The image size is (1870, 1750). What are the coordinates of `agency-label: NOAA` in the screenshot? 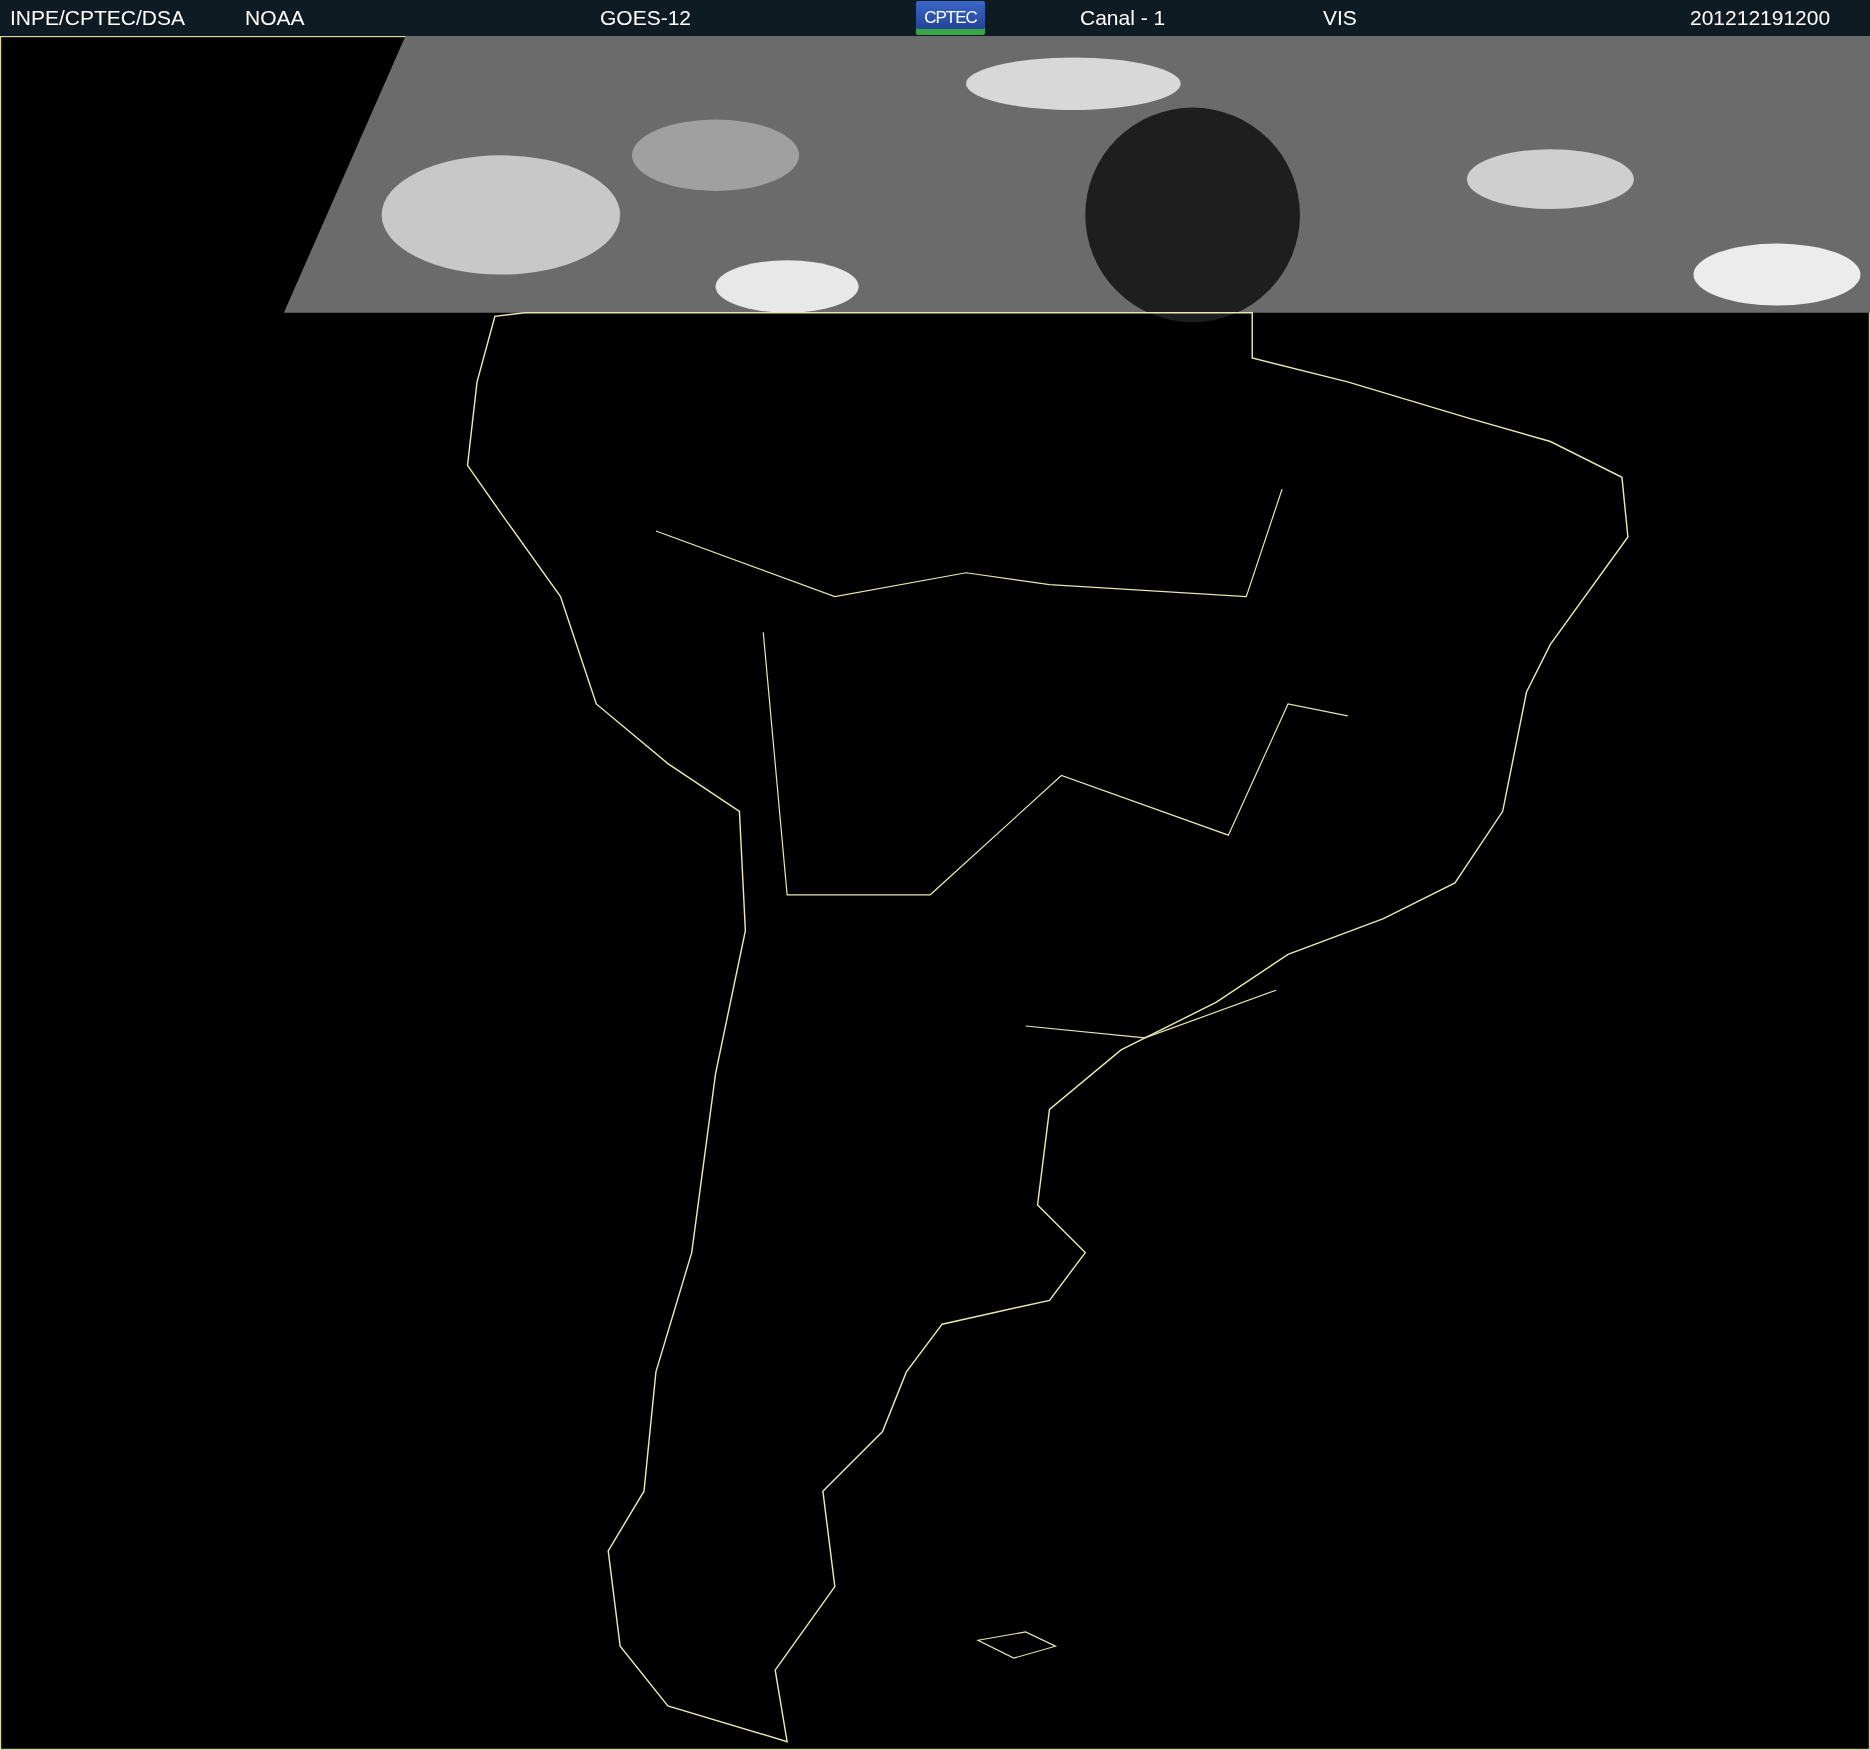 It's located at (275, 18).